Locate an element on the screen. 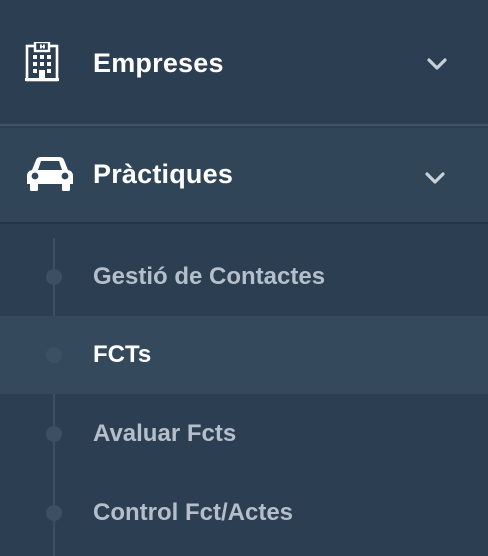  car-icon is located at coordinates (50, 174).